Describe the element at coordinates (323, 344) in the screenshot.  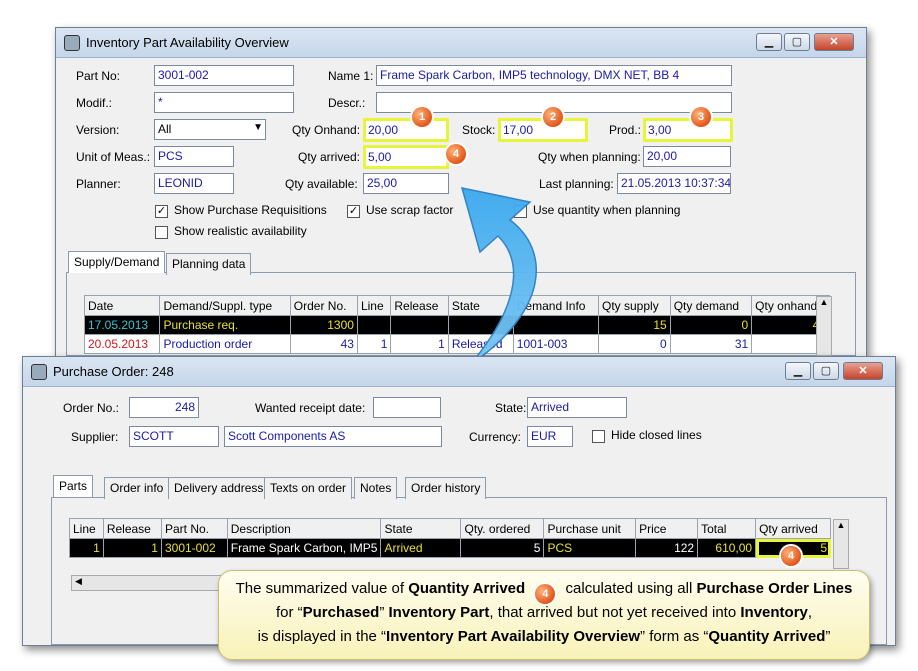
I see `cell-order-no: 43` at that location.